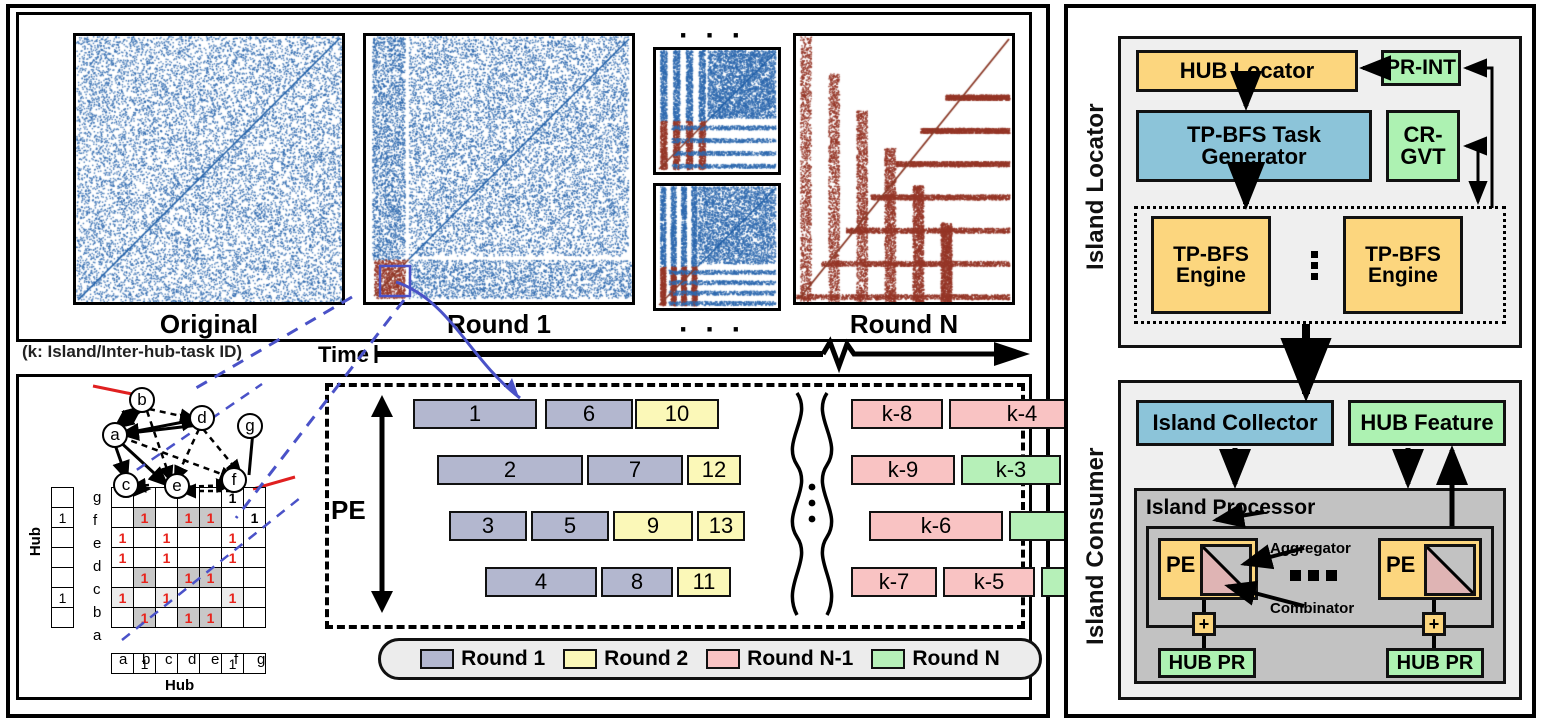 The width and height of the screenshot is (1542, 724). I want to click on task-block: 12, so click(714, 470).